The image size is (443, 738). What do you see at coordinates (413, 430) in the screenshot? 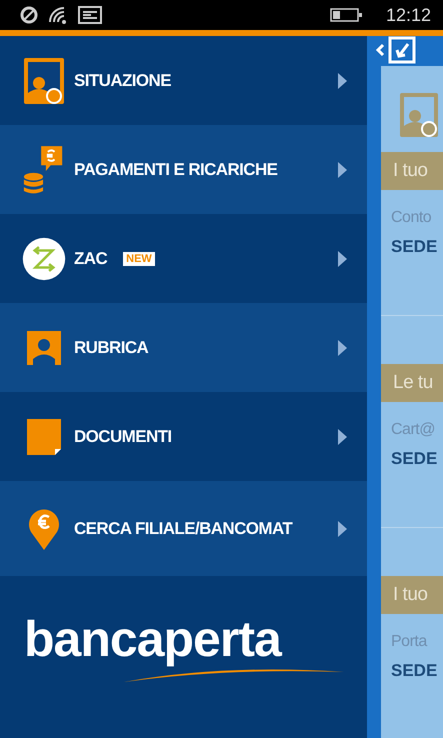
I see `account-label: Cart@` at bounding box center [413, 430].